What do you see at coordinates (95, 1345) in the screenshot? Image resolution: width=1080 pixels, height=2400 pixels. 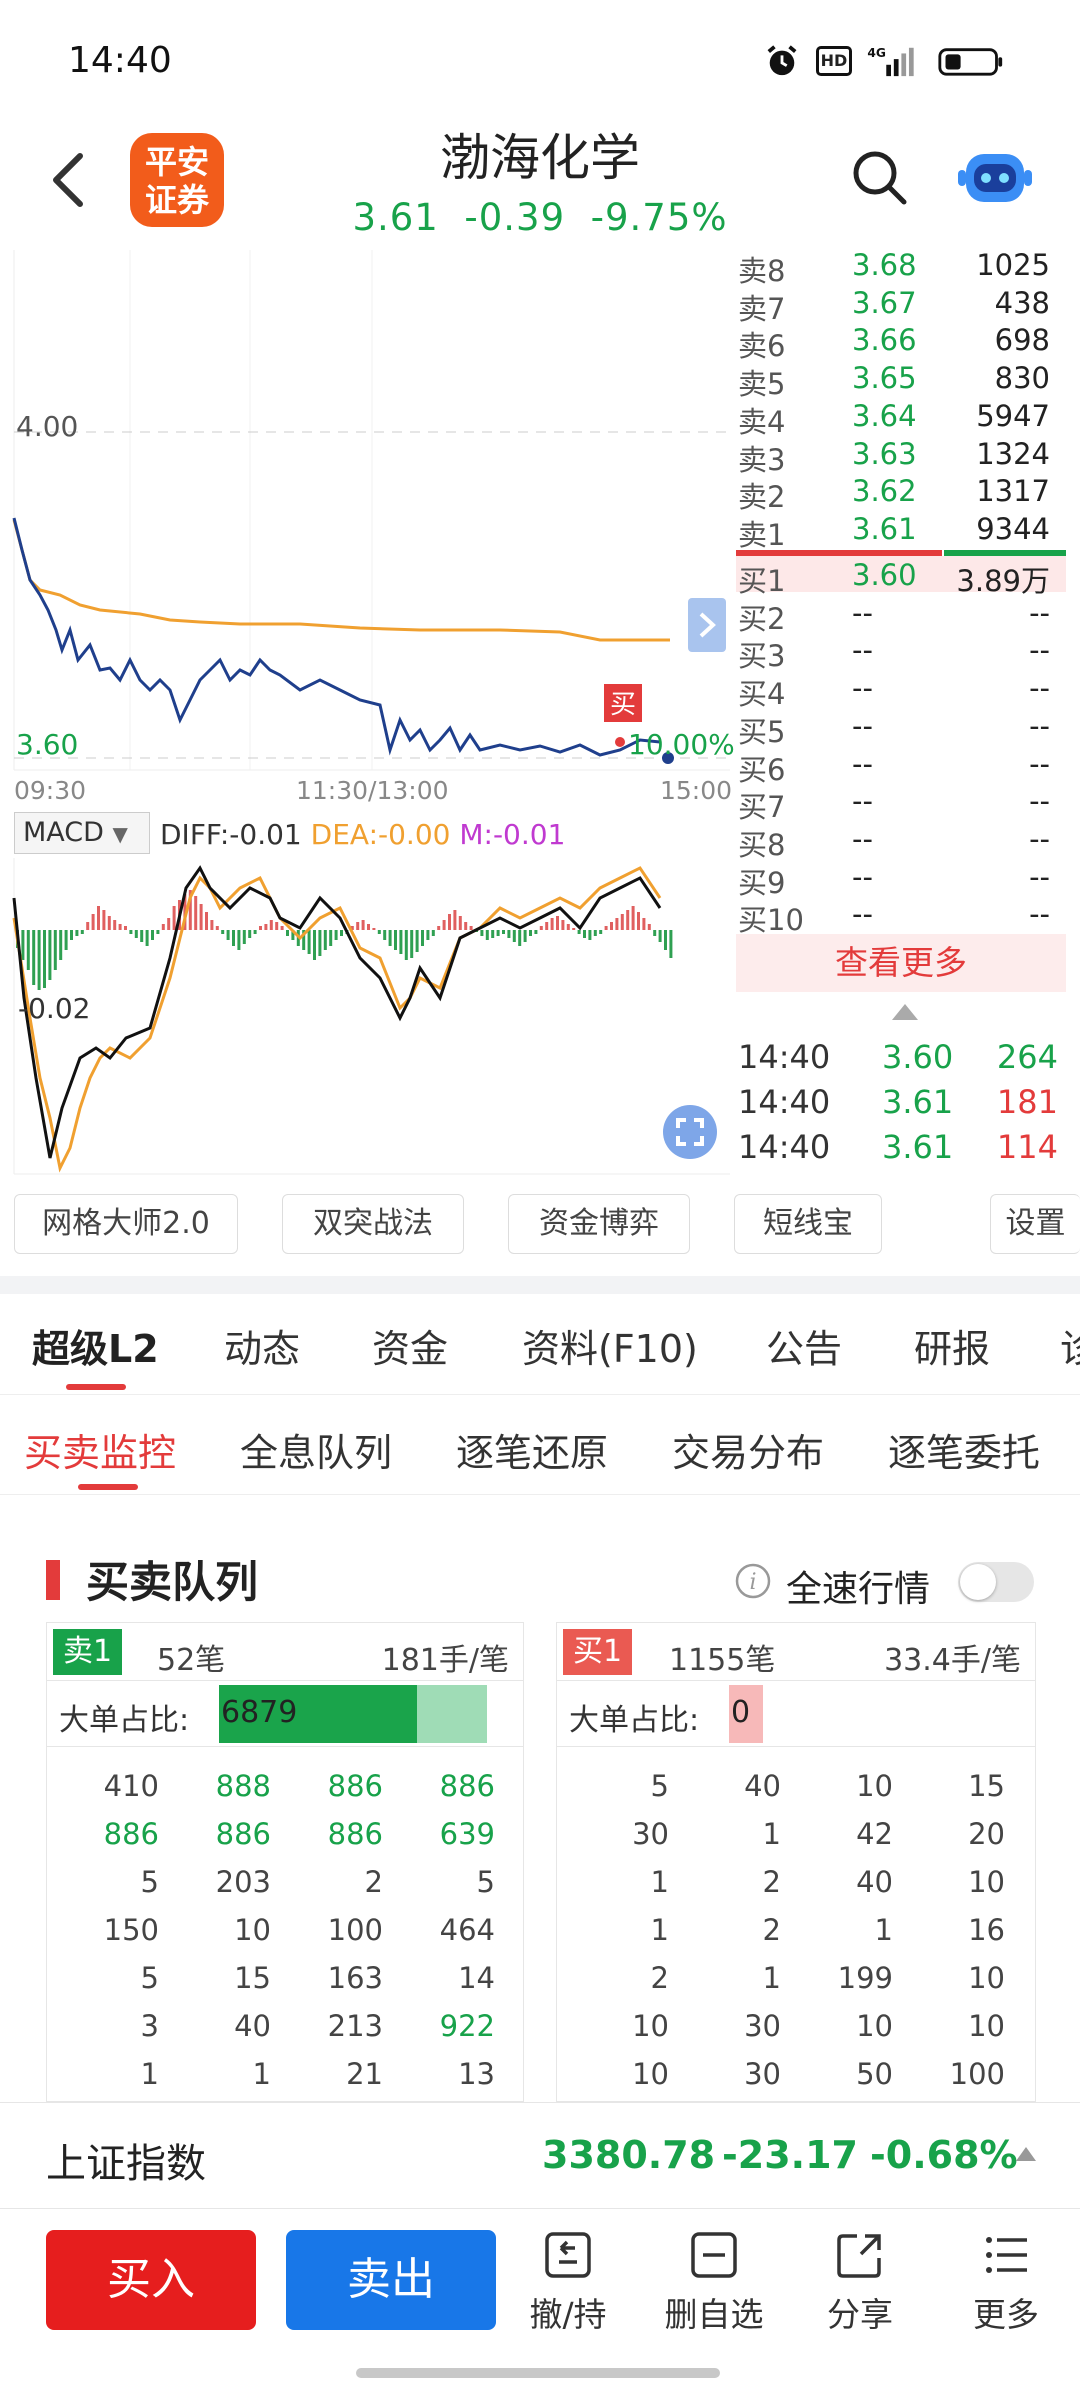 I see `tab-super-l2: 超级L2` at bounding box center [95, 1345].